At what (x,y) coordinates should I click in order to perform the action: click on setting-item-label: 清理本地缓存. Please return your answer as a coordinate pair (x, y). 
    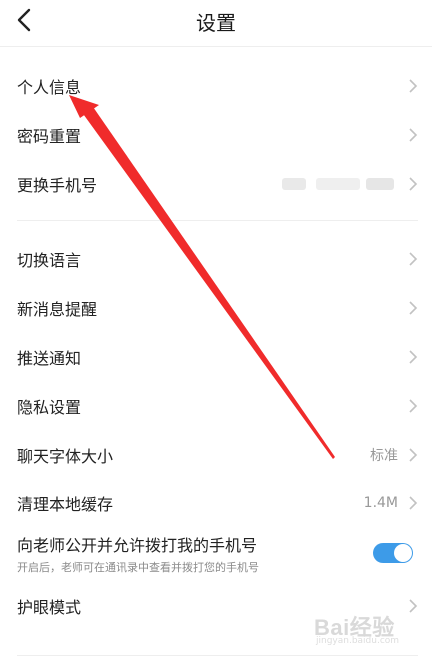
    Looking at the image, I should click on (65, 504).